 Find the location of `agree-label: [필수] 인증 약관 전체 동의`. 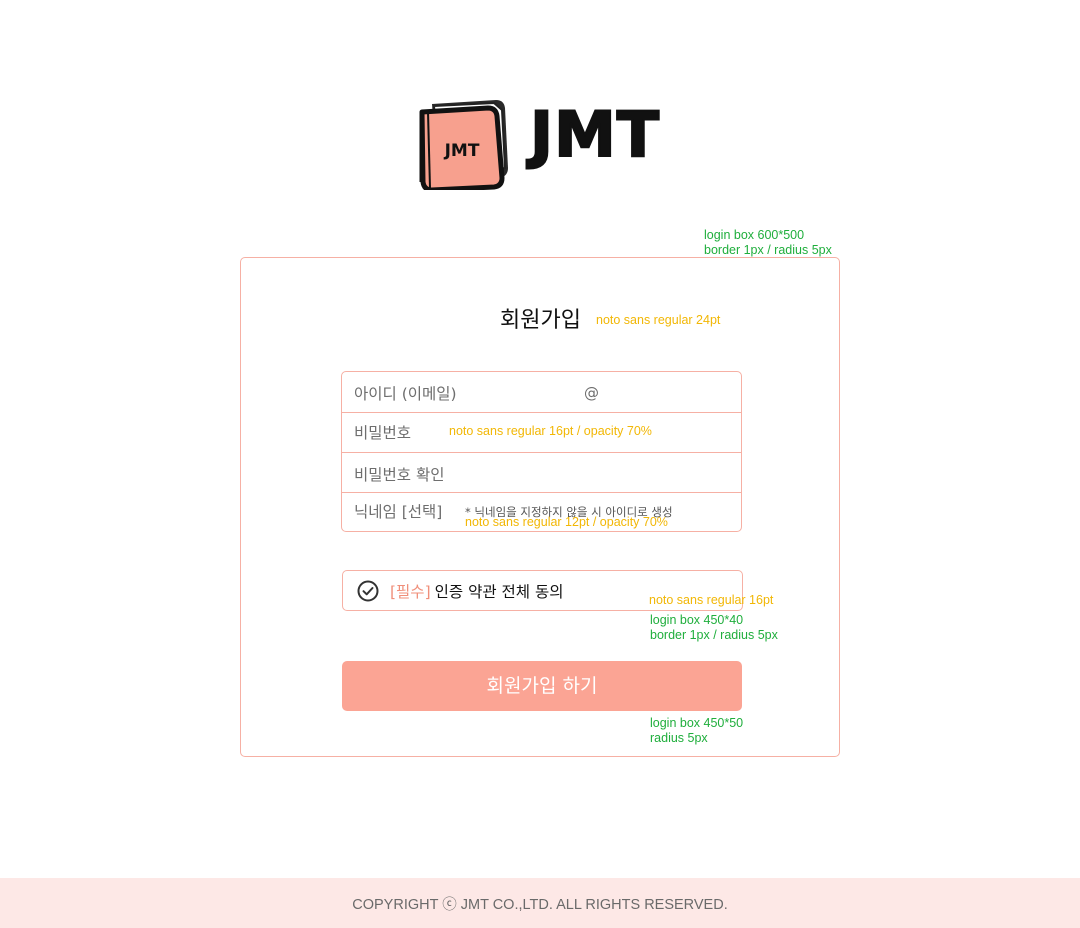

agree-label: [필수] 인증 약관 전체 동의 is located at coordinates (477, 591).